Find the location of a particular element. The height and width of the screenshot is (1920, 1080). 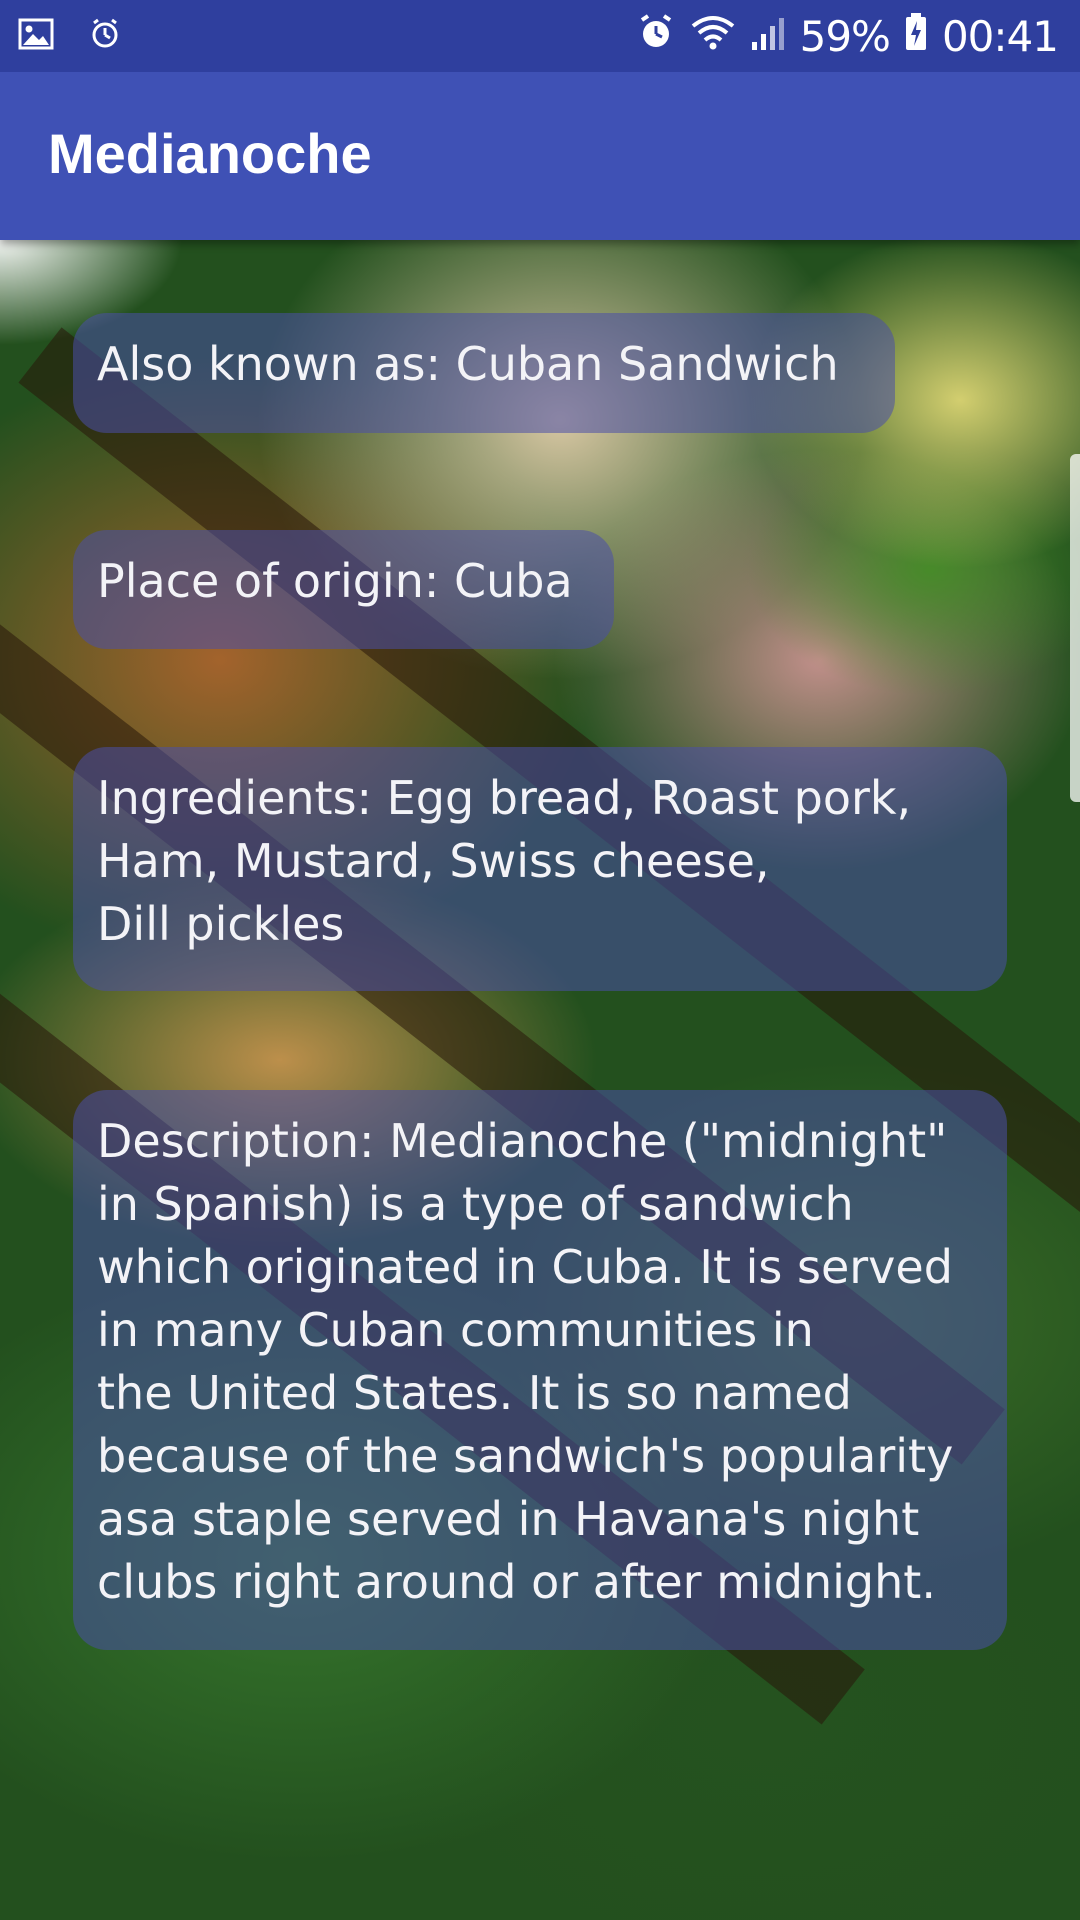

clock: 00:41 is located at coordinates (1000, 36).